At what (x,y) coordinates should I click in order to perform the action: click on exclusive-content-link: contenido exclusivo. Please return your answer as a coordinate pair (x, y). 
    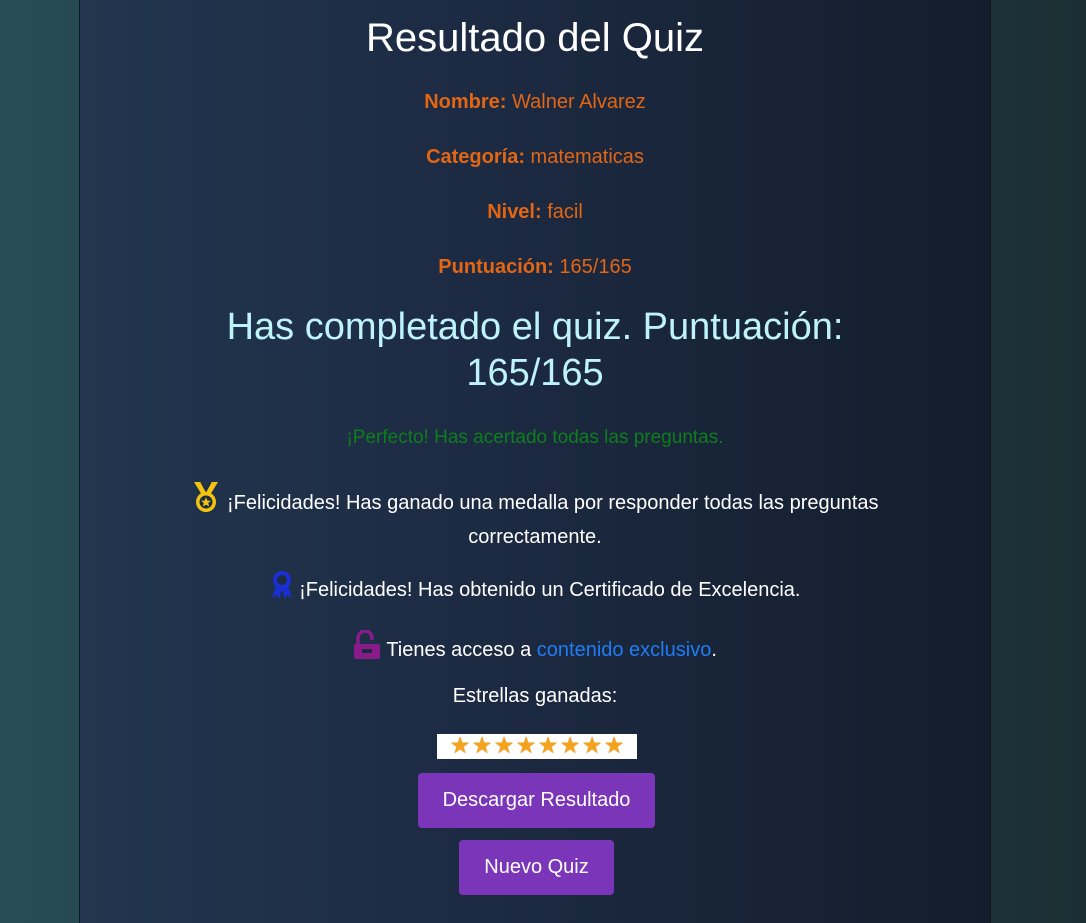
    Looking at the image, I should click on (624, 650).